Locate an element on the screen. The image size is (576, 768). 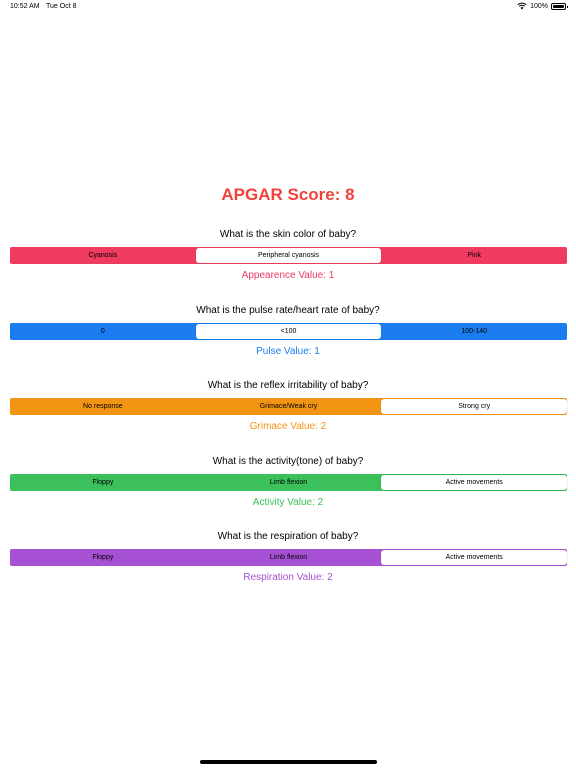
status-right: 100% is located at coordinates (542, 6).